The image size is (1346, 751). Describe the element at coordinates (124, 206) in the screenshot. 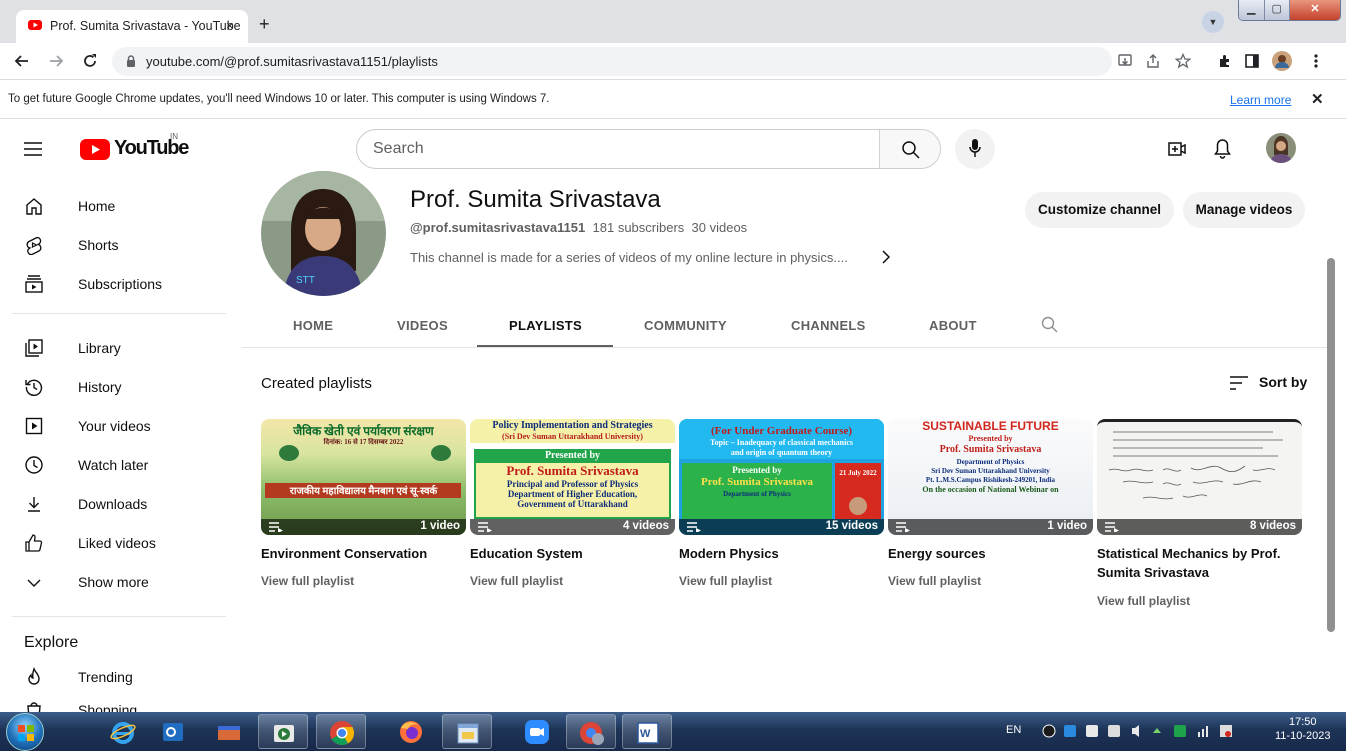

I see `sidebar-item-home: Home` at that location.